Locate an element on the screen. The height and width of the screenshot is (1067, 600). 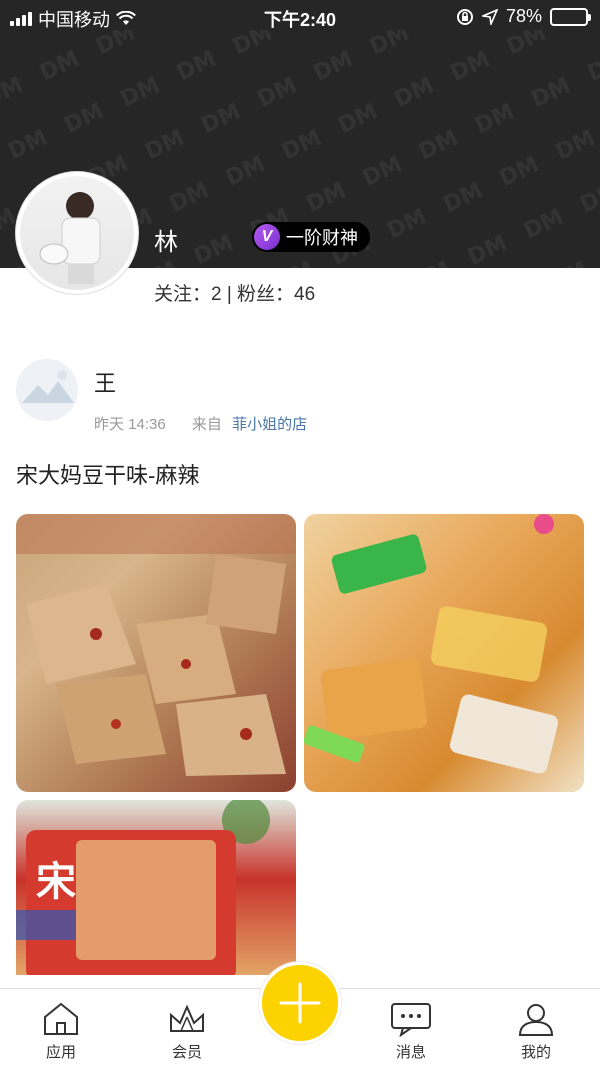
level-badge-label: 一阶财神 is located at coordinates (322, 238).